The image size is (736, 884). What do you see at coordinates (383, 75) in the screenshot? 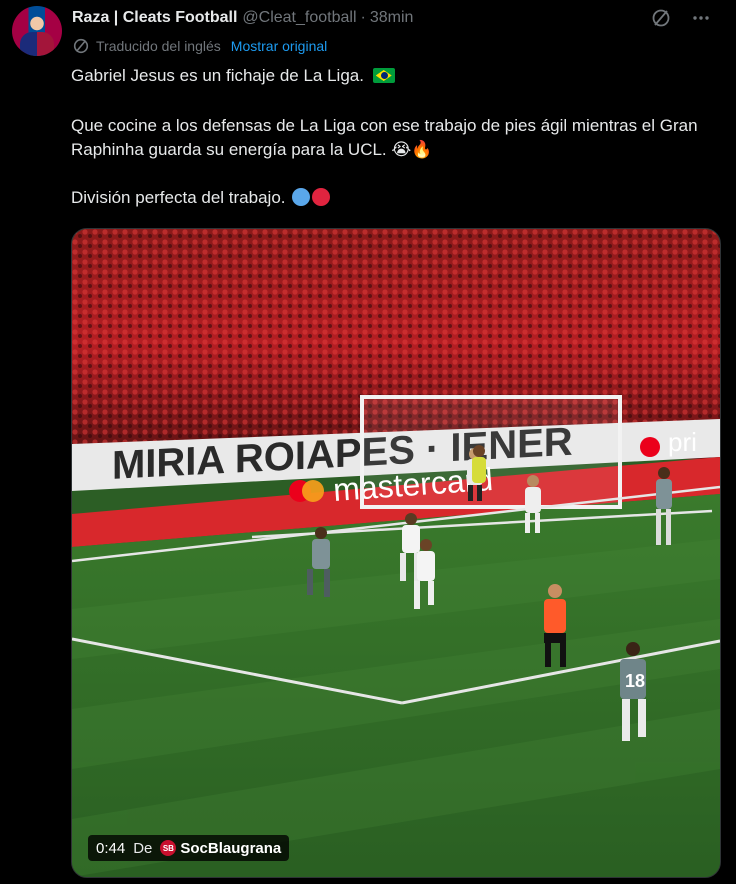
I see `brazil-flag-icon` at bounding box center [383, 75].